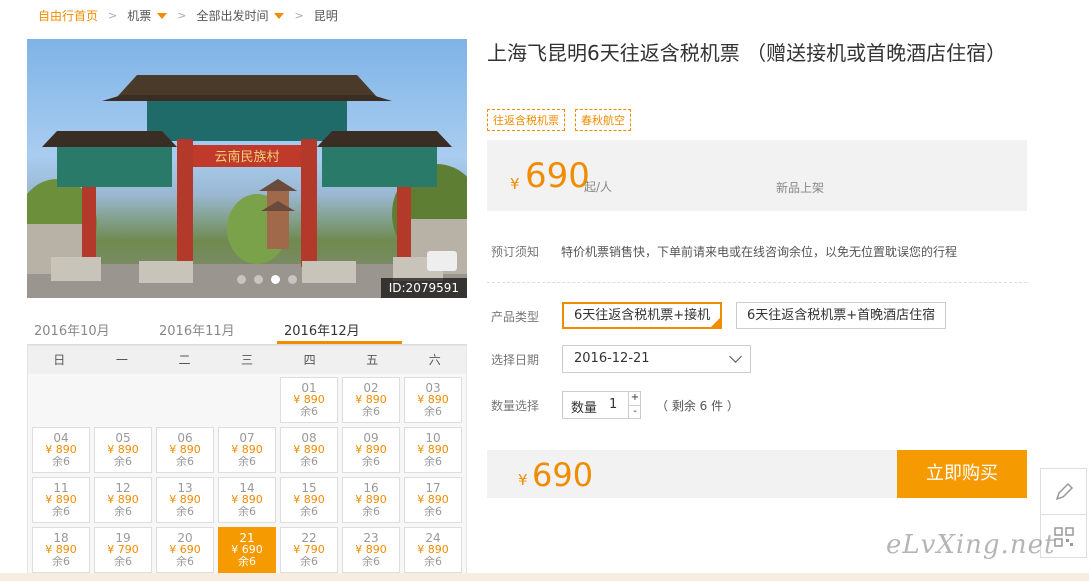 This screenshot has width=1089, height=581. Describe the element at coordinates (433, 550) in the screenshot. I see `calendar-day: 24 ¥ 890 余6` at that location.